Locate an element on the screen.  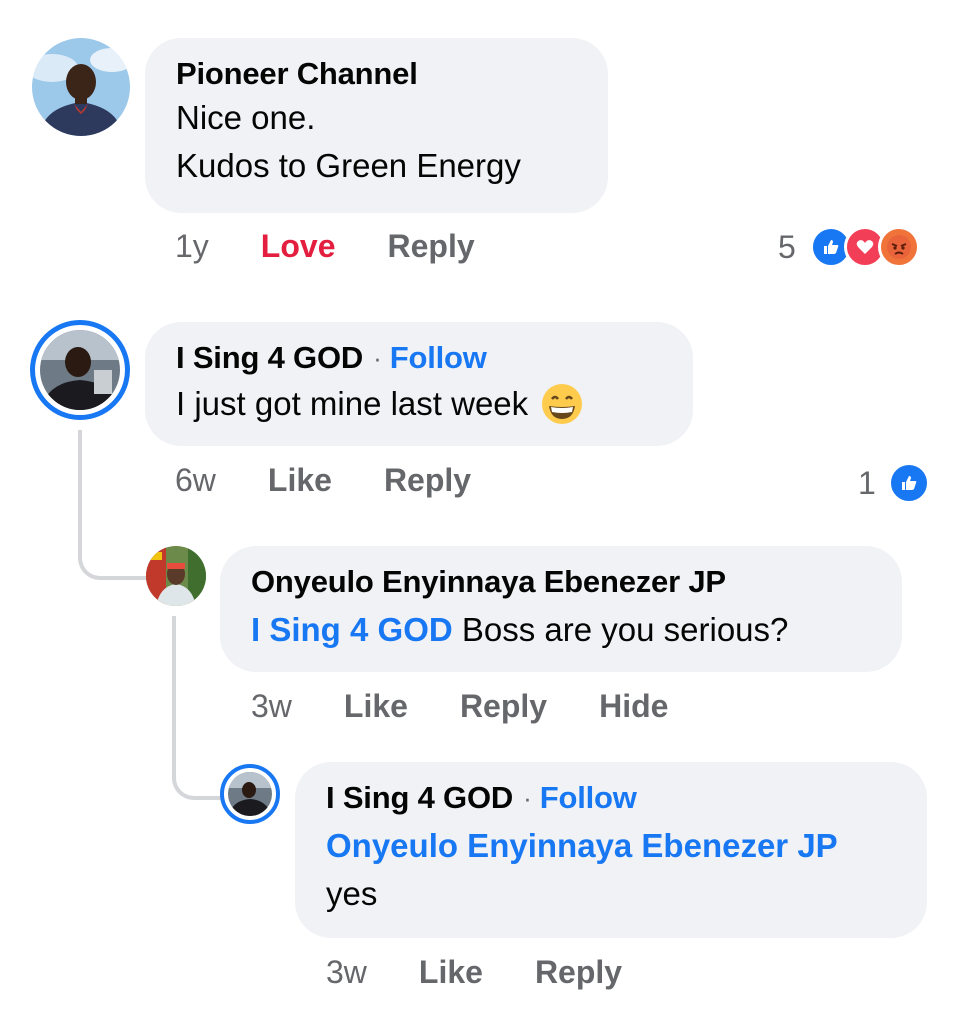
comment-text-line-2: Kudos to Green Energy is located at coordinates (348, 165).